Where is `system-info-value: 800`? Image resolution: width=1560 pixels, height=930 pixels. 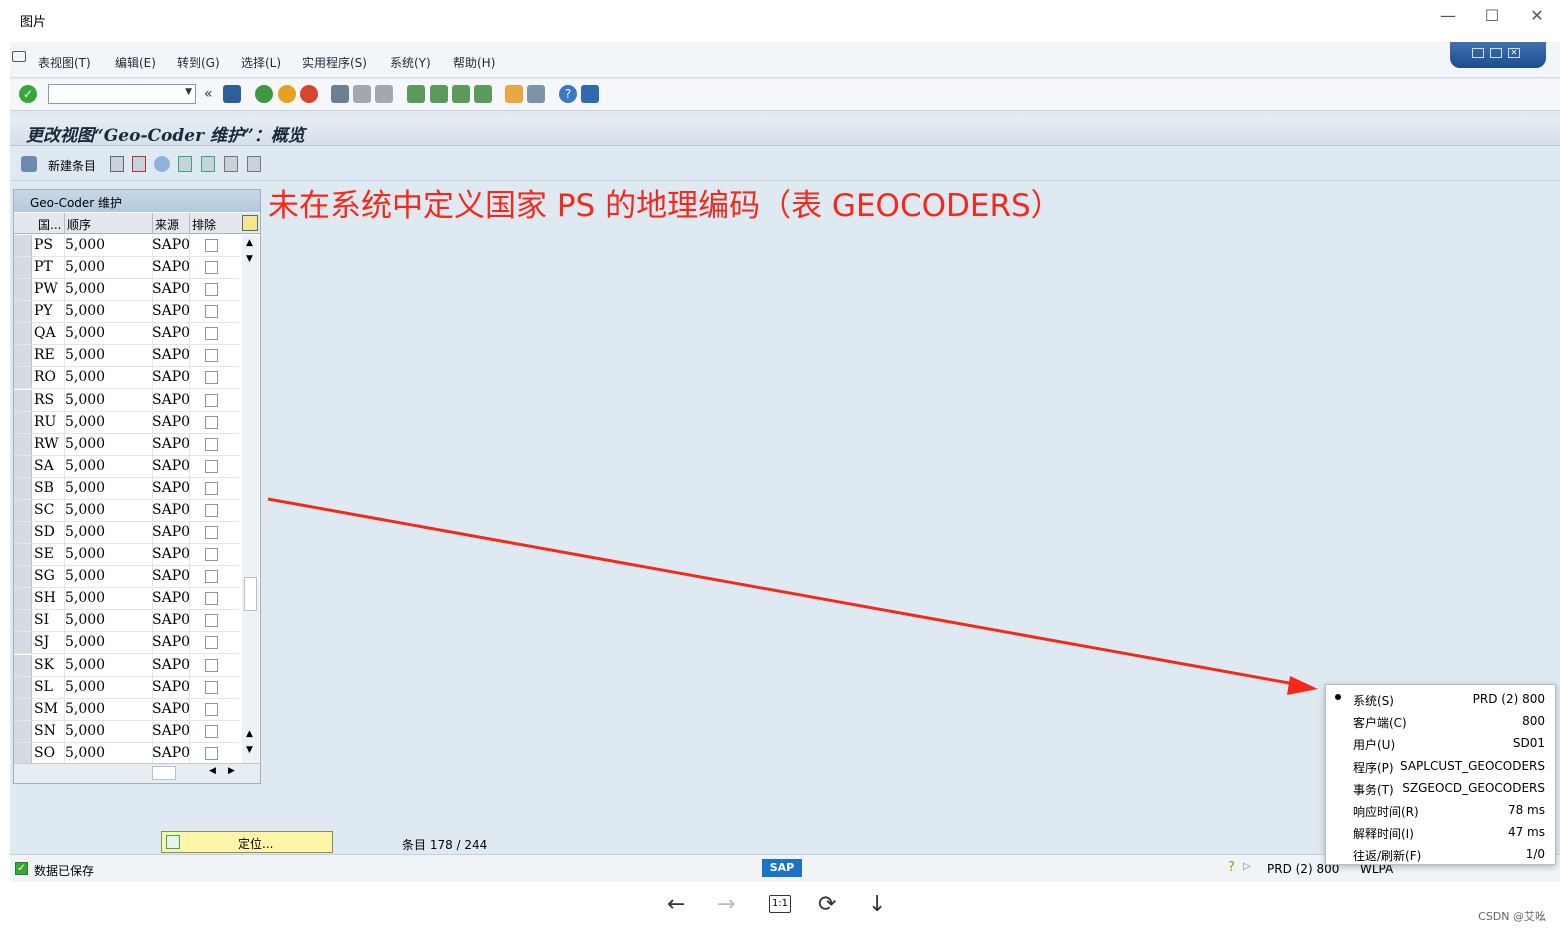
system-info-value: 800 is located at coordinates (1533, 721).